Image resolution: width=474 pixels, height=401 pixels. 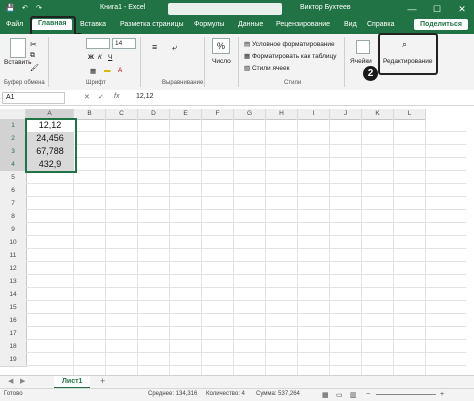 What do you see at coordinates (339, 395) in the screenshot?
I see `page-layout-view-icon: ▭` at bounding box center [339, 395].